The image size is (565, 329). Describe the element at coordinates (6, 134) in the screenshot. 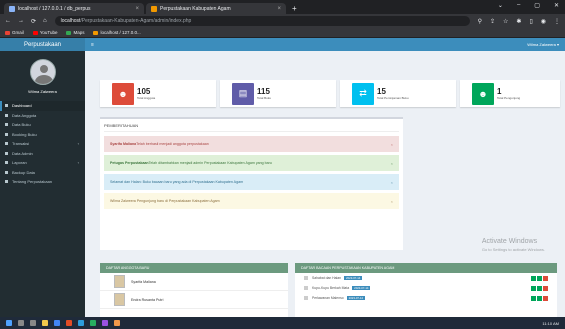

I see `bookmark-icon` at that location.